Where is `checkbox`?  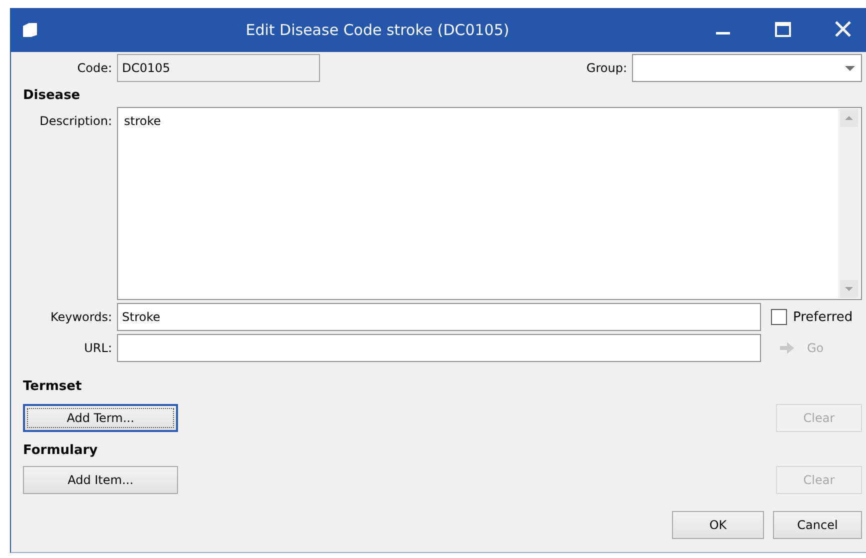
checkbox is located at coordinates (779, 317).